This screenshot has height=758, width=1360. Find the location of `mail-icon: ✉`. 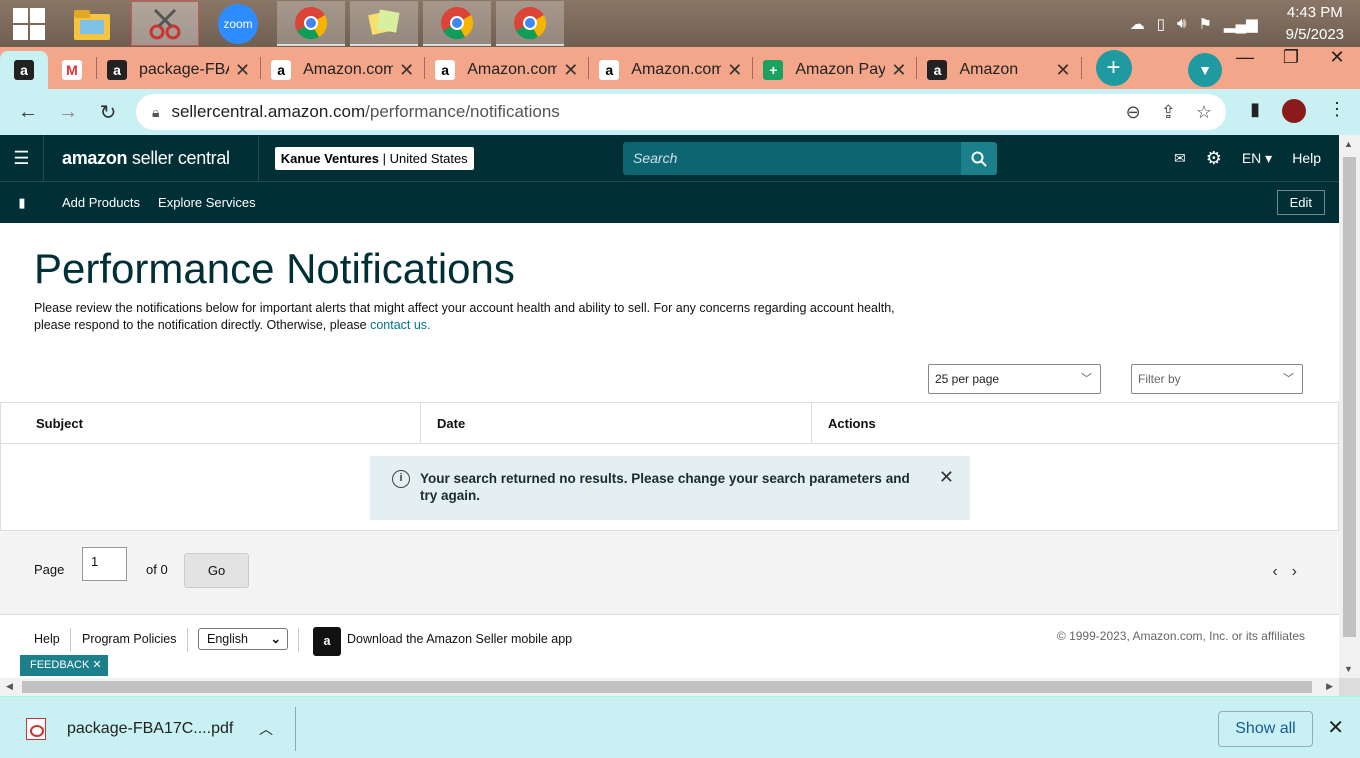

mail-icon: ✉ is located at coordinates (1180, 158).